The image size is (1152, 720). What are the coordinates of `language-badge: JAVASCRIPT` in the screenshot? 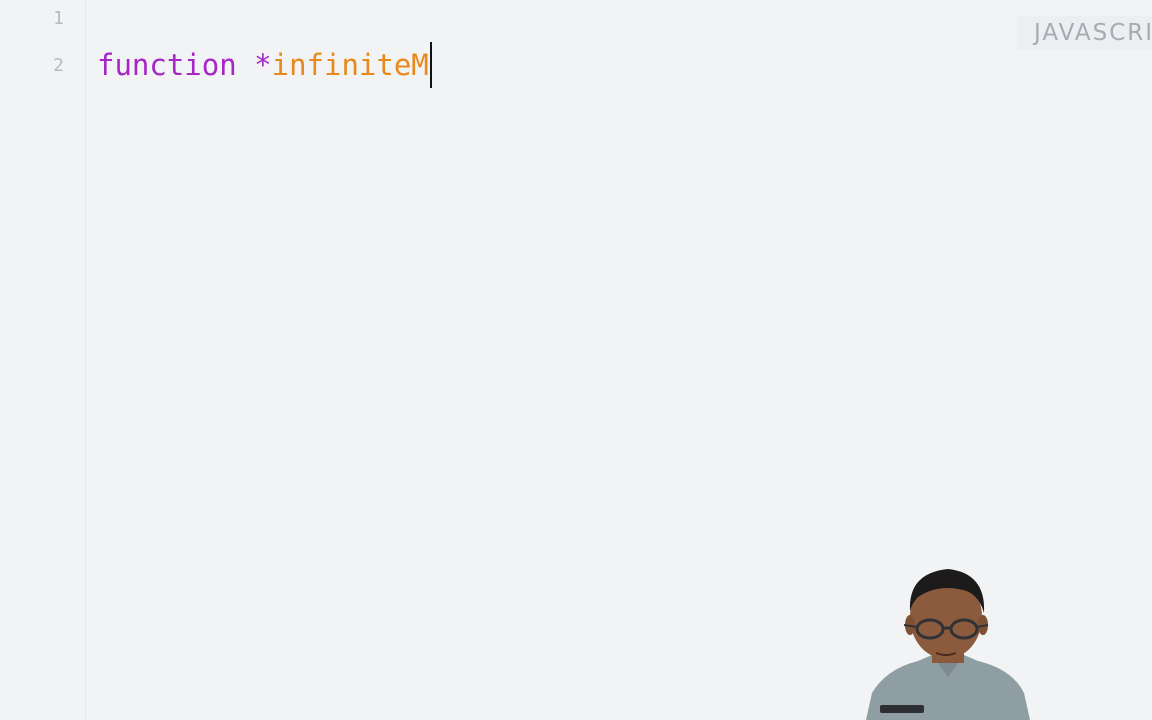 It's located at (1084, 33).